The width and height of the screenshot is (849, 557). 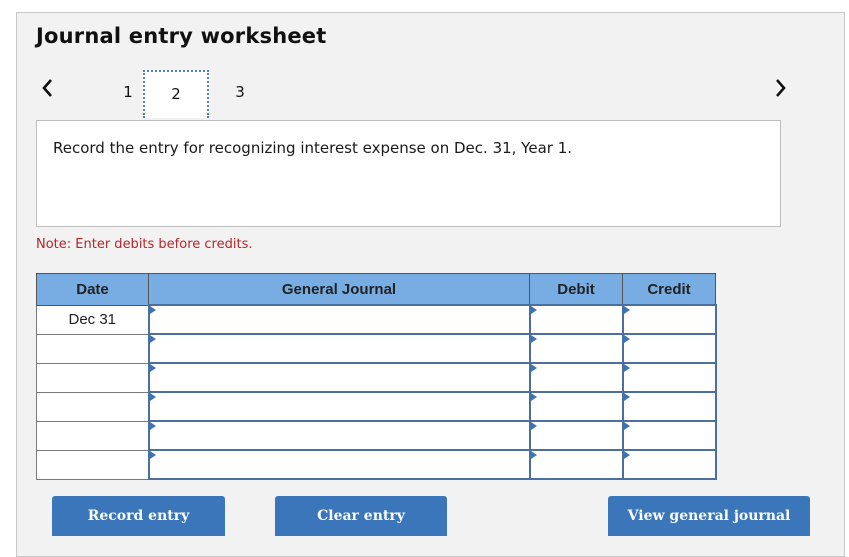 What do you see at coordinates (92, 319) in the screenshot?
I see `date-cell: Dec 31` at bounding box center [92, 319].